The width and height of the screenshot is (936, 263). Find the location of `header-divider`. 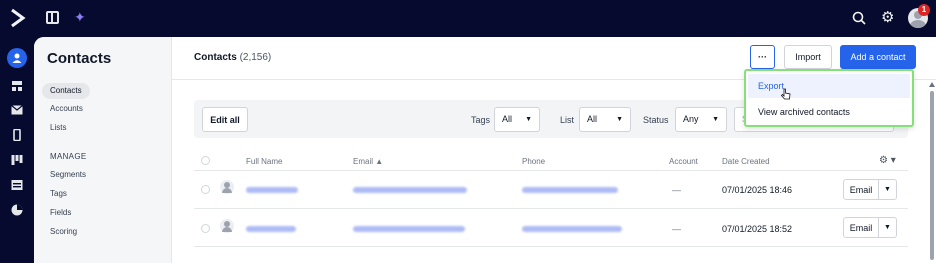

header-divider is located at coordinates (551, 170).